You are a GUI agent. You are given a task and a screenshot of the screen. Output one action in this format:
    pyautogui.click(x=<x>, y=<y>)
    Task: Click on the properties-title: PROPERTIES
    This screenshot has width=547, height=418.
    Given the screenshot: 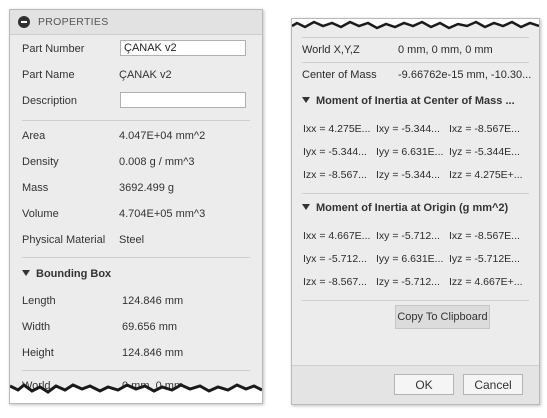 What is the action you would take?
    pyautogui.click(x=73, y=22)
    